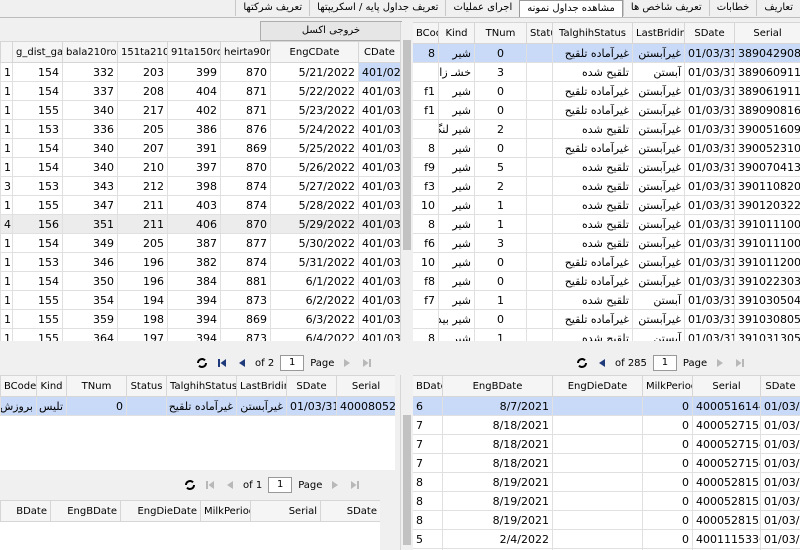 The height and width of the screenshot is (550, 800). What do you see at coordinates (200, 186) in the screenshot?
I see `table-row: 31533432123988745/27/2022401/03/06` at bounding box center [200, 186].